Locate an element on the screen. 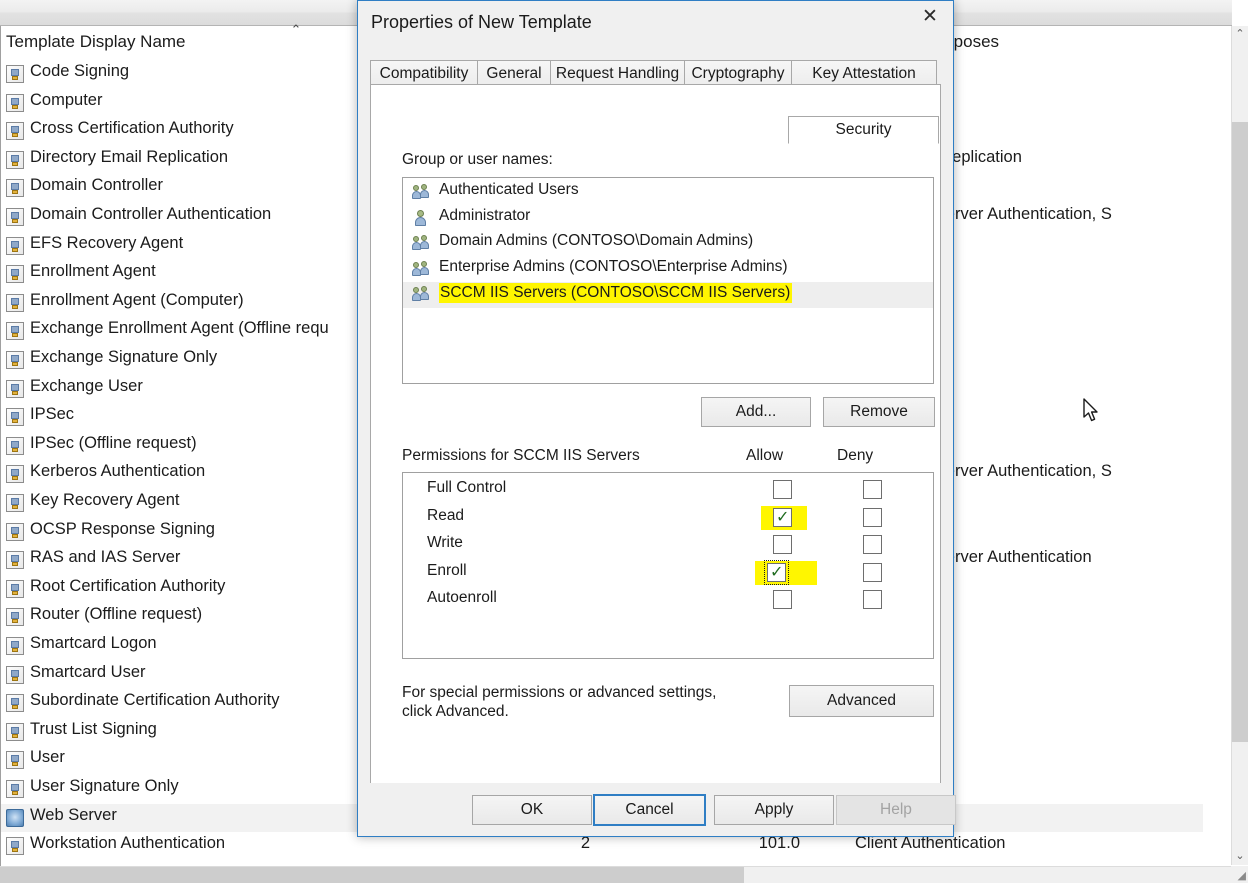 This screenshot has width=1248, height=883. list-left-edge is located at coordinates (0, 446).